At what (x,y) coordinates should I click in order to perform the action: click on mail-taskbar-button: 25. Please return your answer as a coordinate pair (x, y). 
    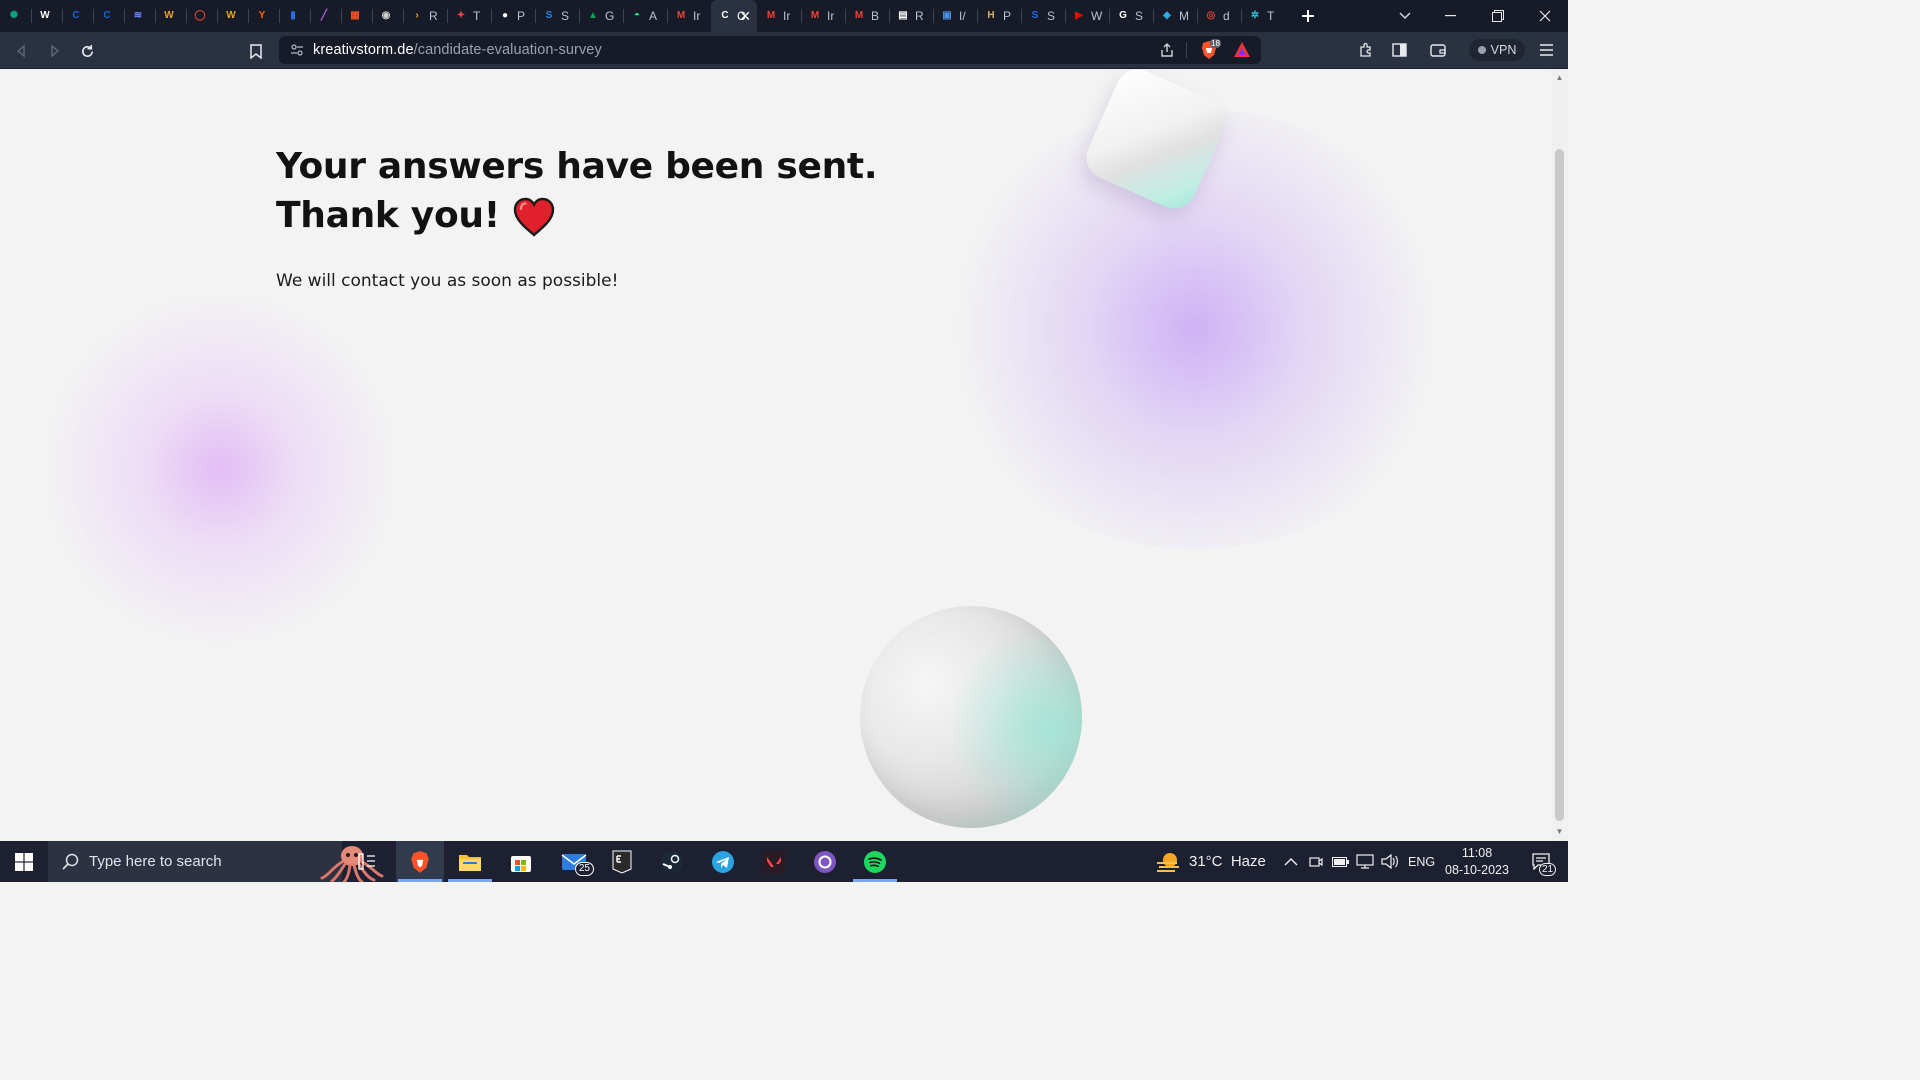
    Looking at the image, I should click on (574, 861).